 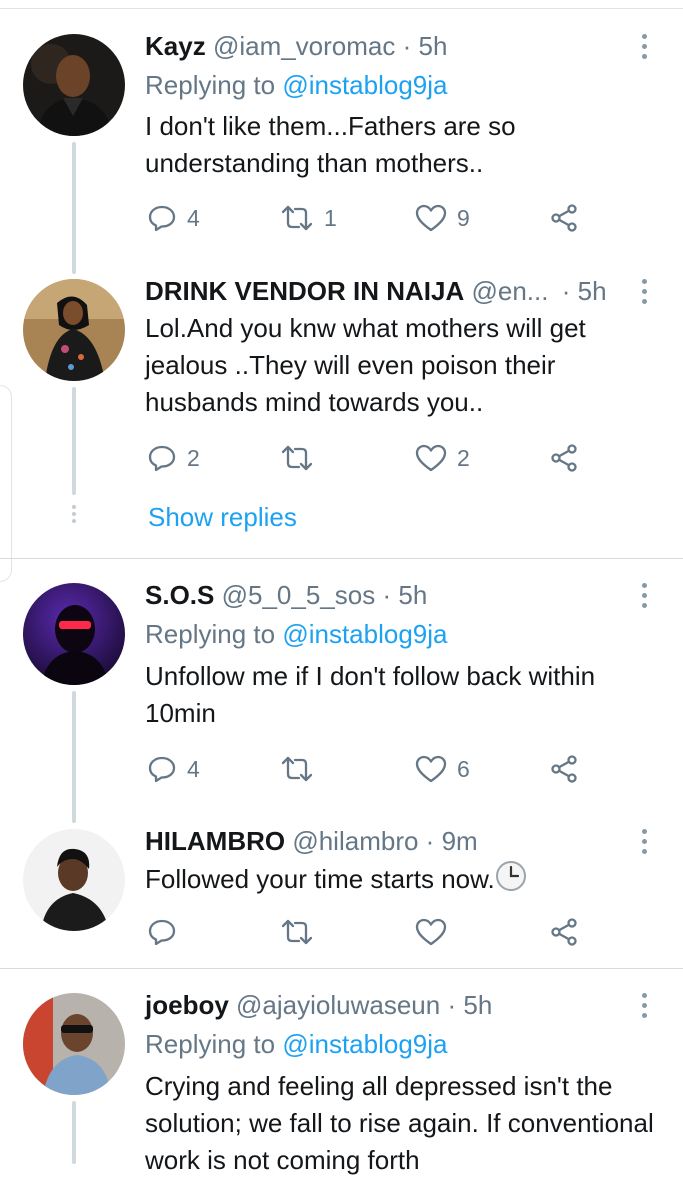 What do you see at coordinates (193, 457) in the screenshot?
I see `reply-count: 2` at bounding box center [193, 457].